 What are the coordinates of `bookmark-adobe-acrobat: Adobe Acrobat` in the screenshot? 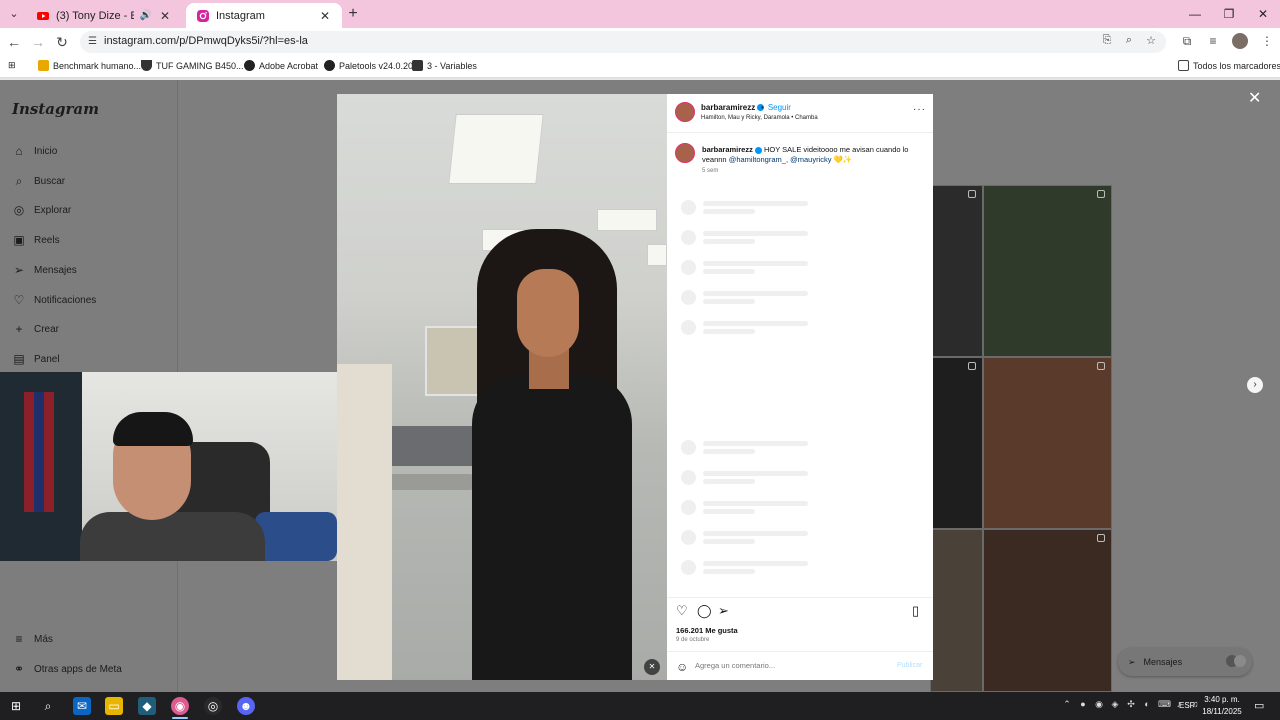 It's located at (281, 65).